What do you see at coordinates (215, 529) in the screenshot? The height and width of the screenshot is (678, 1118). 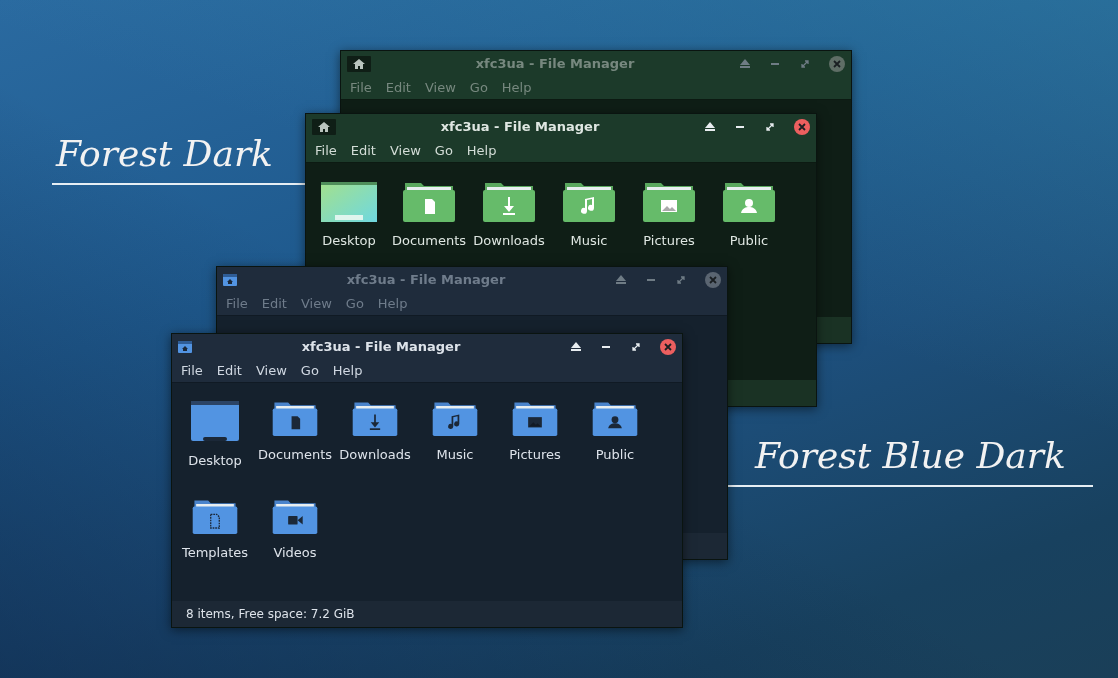 I see `folder-item: Templates` at bounding box center [215, 529].